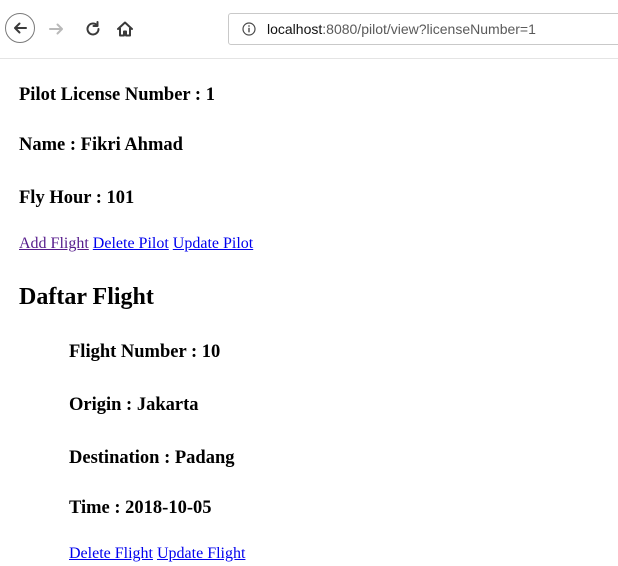  Describe the element at coordinates (429, 29) in the screenshot. I see `url-path: :8080/pilot/view?licenseNumber=1` at that location.